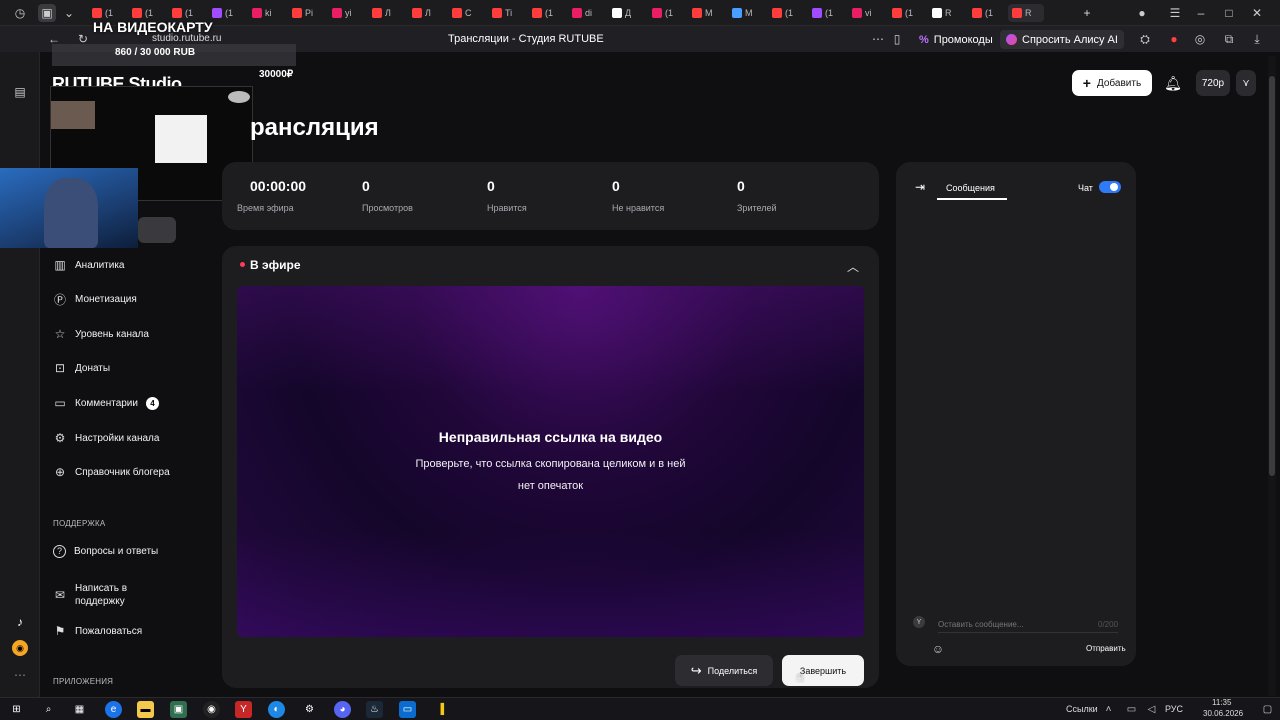 This screenshot has height=720, width=1280. I want to click on new-tab-icon: +, so click(1087, 13).